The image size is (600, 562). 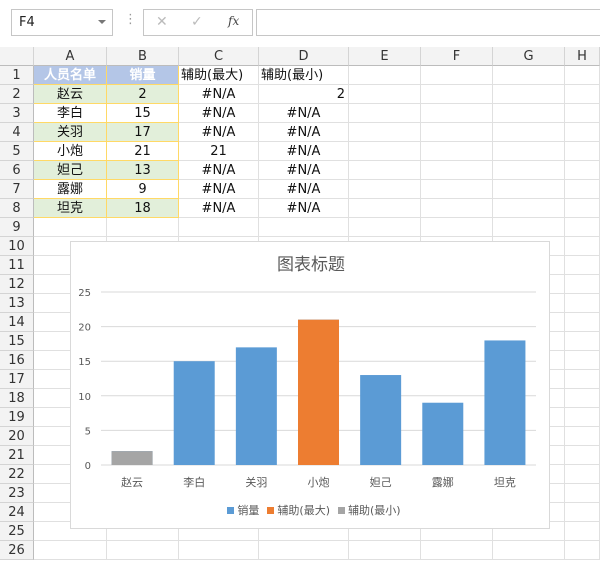 I want to click on cell-H16, so click(x=582, y=360).